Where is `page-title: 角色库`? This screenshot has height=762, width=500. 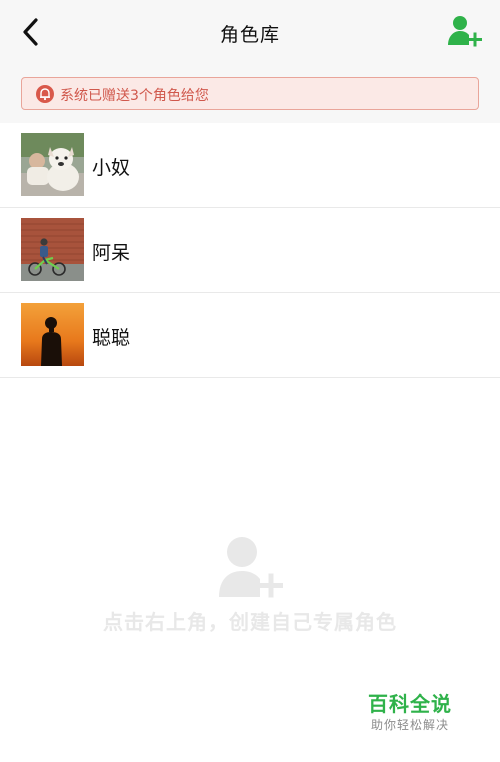
page-title: 角色库 is located at coordinates (249, 35).